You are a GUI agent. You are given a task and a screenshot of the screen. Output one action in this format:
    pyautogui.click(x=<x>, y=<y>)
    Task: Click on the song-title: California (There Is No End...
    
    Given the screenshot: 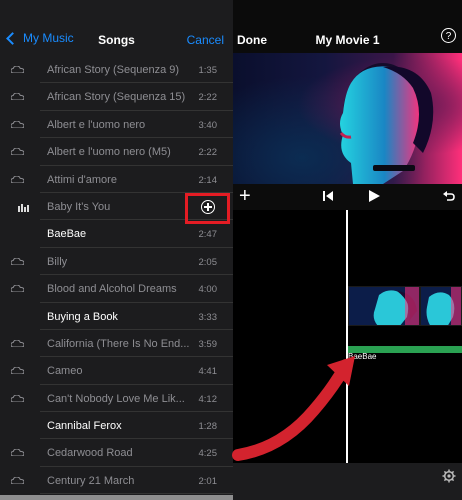 What is the action you would take?
    pyautogui.click(x=118, y=343)
    